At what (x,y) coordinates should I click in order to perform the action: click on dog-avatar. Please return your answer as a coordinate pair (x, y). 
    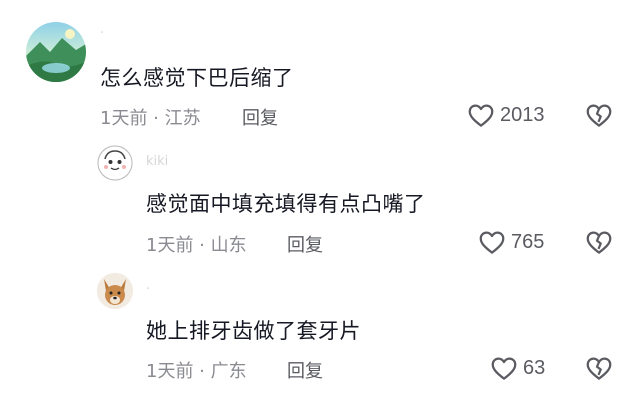
    Looking at the image, I should click on (115, 291).